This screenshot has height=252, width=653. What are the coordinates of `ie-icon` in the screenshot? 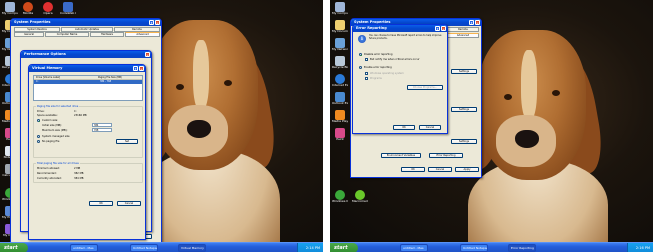 It's located at (340, 79).